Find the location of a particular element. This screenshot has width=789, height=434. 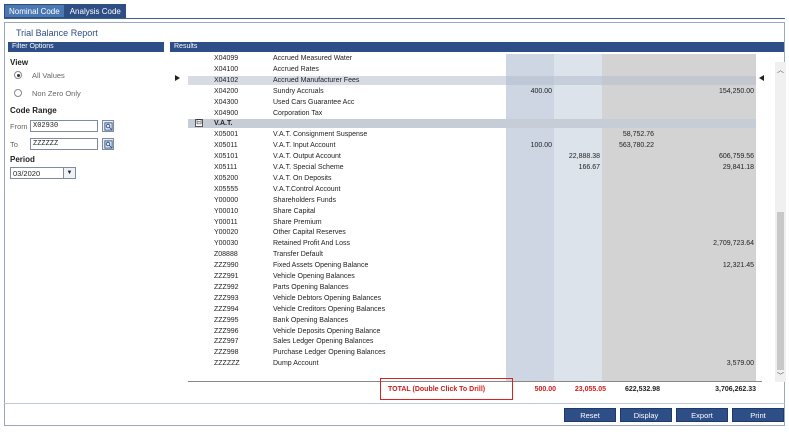

value-col-4: 606,759.56 is located at coordinates (736, 157).